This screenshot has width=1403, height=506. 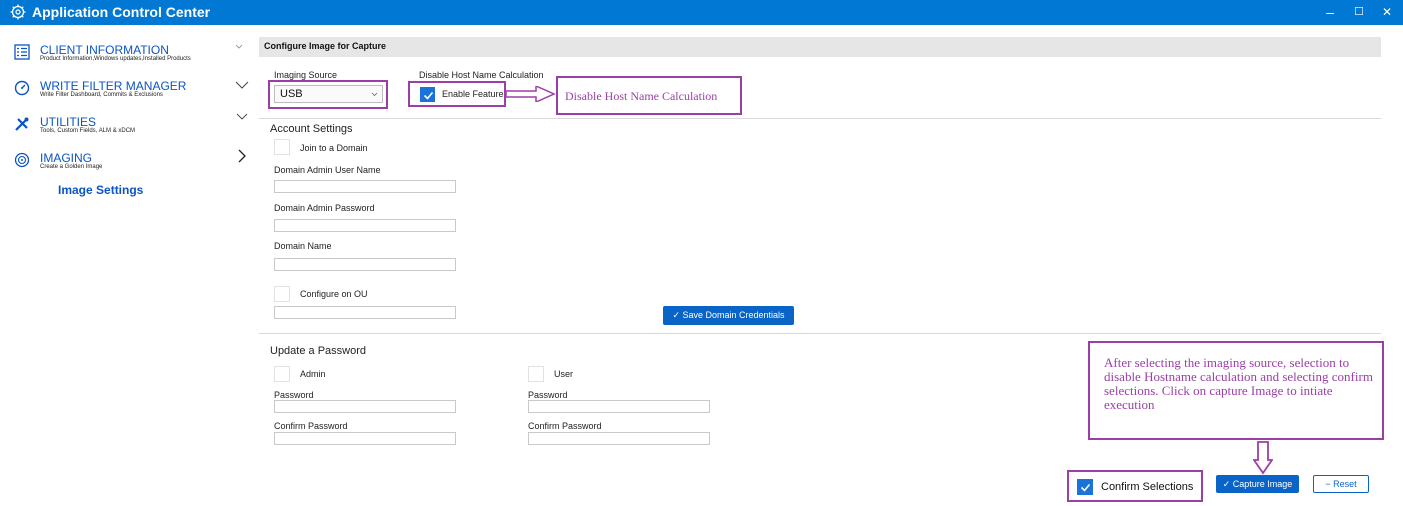 What do you see at coordinates (22, 124) in the screenshot?
I see `tools-icon` at bounding box center [22, 124].